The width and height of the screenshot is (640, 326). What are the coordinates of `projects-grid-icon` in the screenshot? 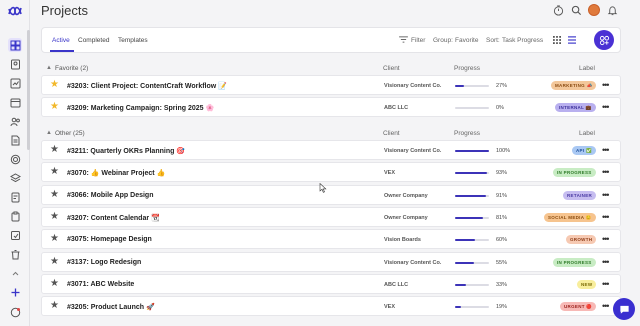 It's located at (15, 45).